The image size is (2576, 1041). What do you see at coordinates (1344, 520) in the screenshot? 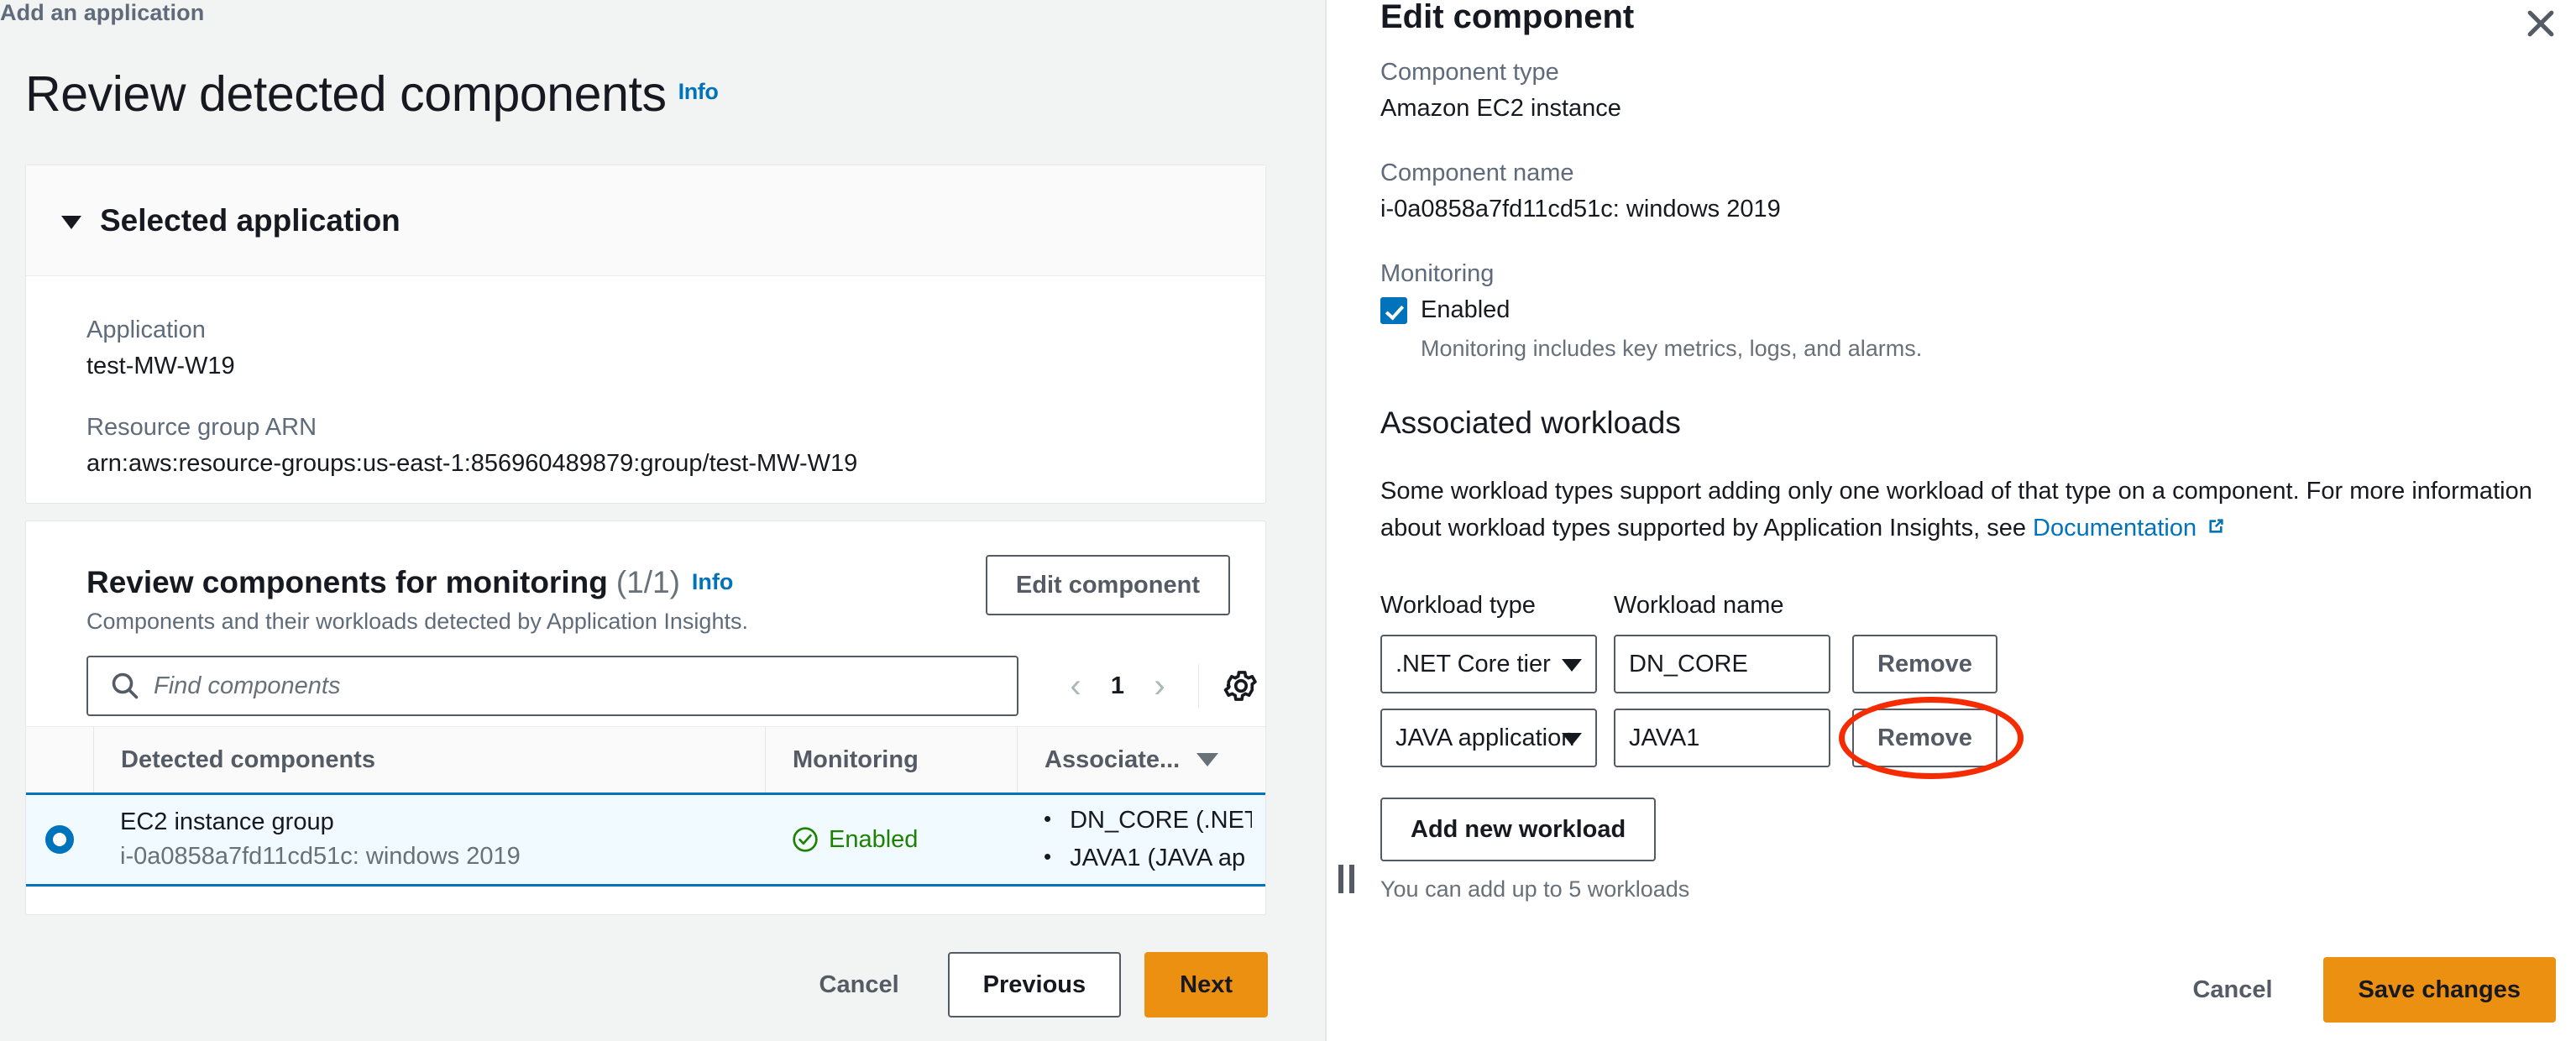
I see `split-panel-divider` at bounding box center [1344, 520].